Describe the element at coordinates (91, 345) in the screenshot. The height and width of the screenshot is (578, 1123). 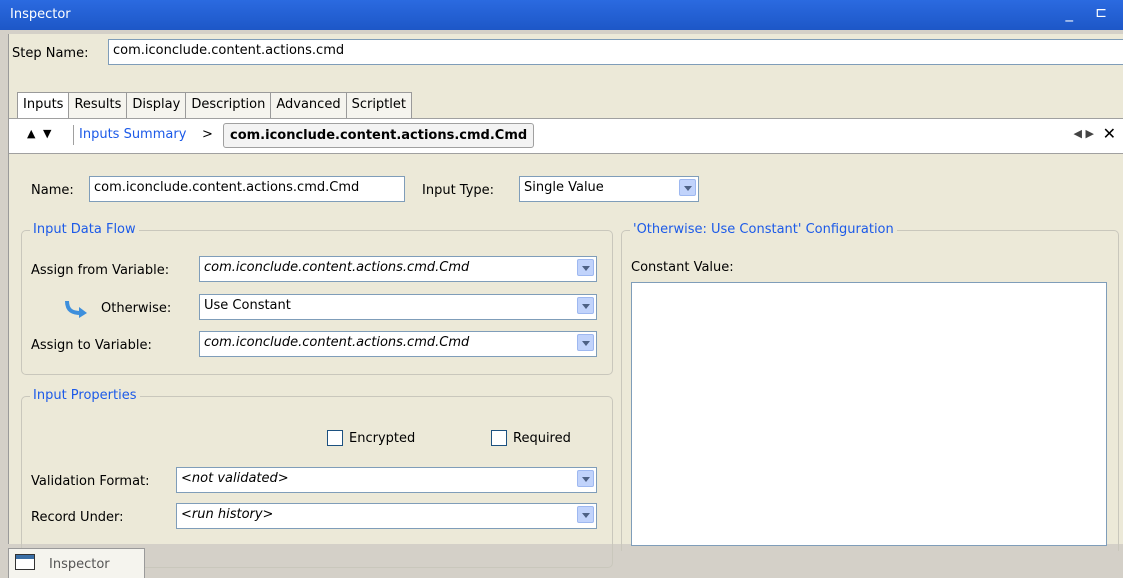
I see `assign-to-label: Assign to Variable:` at that location.